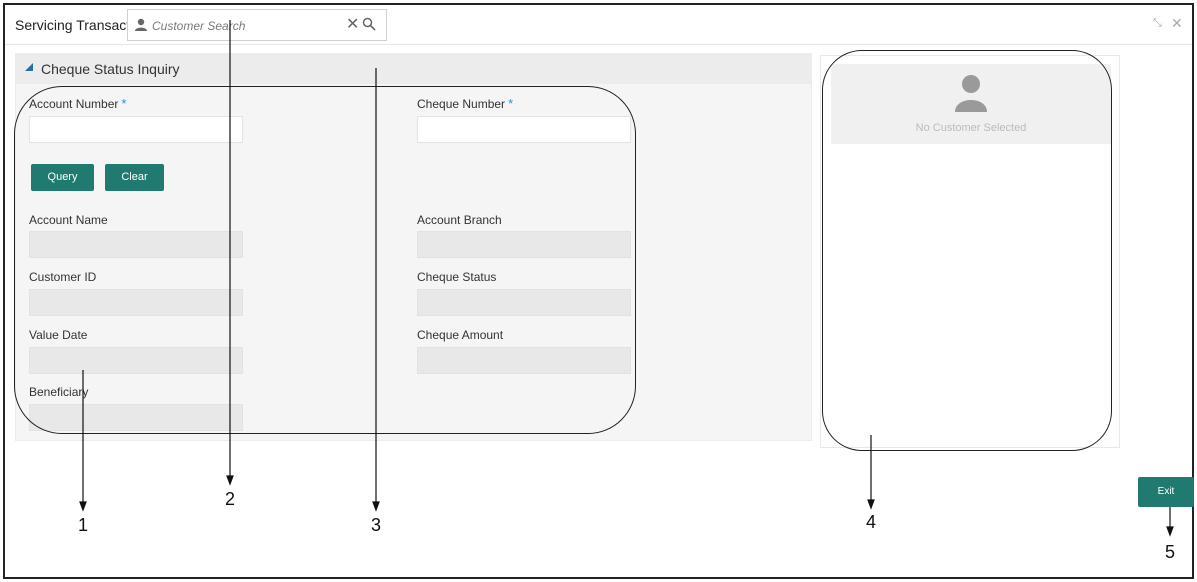  What do you see at coordinates (63, 277) in the screenshot?
I see `customer-id-label: Customer ID` at bounding box center [63, 277].